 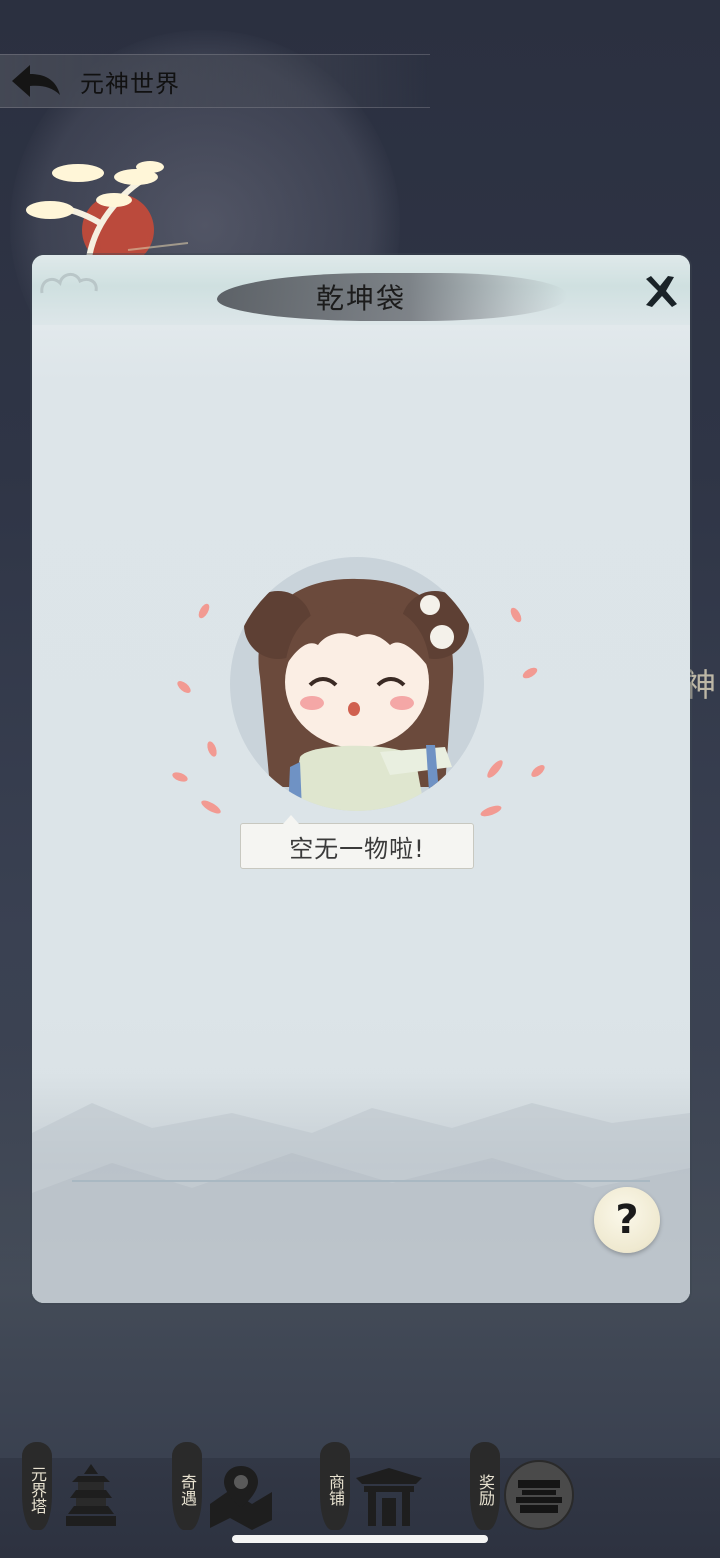 What do you see at coordinates (361, 1188) in the screenshot?
I see `mountain-mist-decoration` at bounding box center [361, 1188].